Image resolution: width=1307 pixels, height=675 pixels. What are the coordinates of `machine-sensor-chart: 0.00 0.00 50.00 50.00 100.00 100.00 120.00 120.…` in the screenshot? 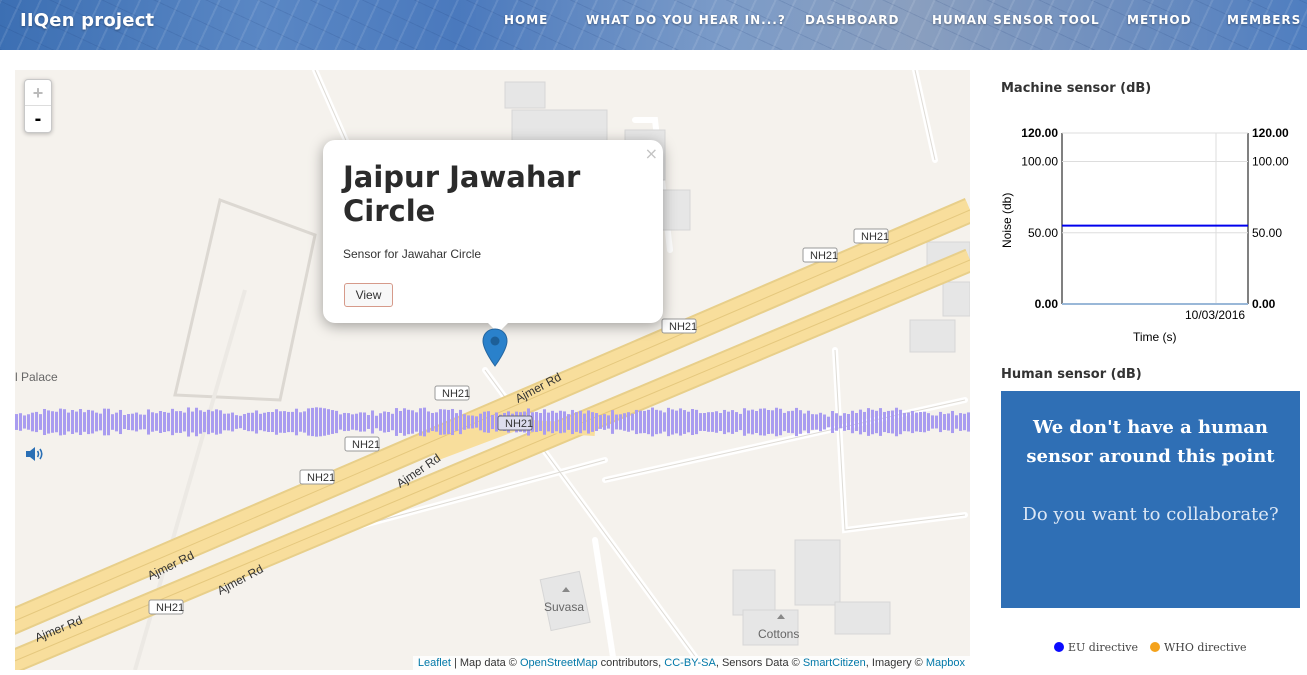 It's located at (1144, 235).